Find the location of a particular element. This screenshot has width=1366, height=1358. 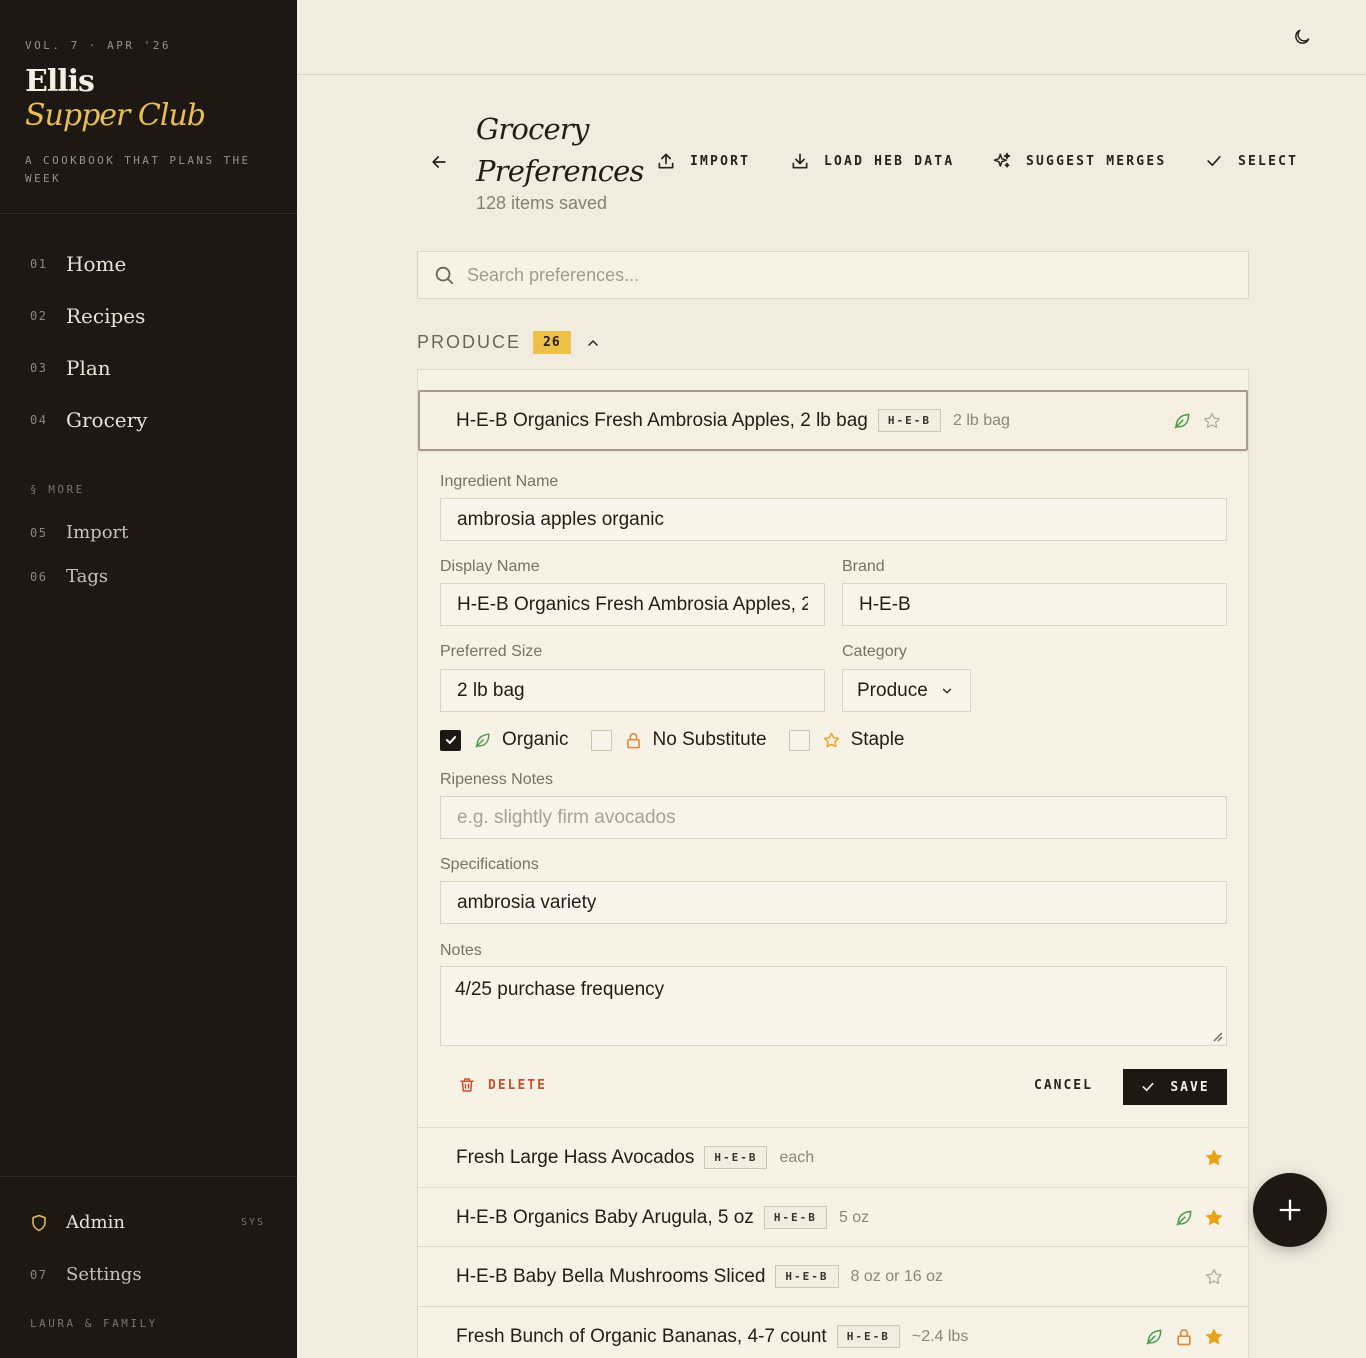

no-substitute-checkbox is located at coordinates (601, 740).